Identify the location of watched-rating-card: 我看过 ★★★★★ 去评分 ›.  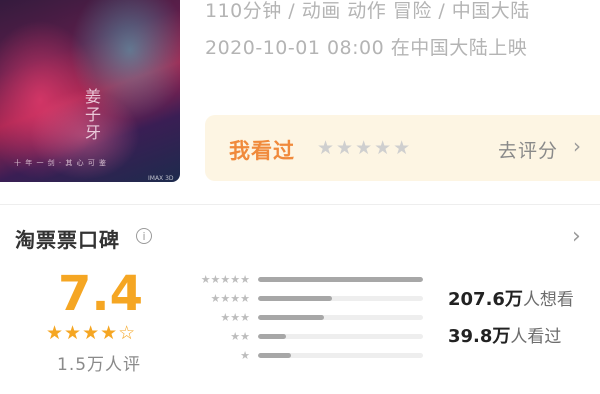
(402, 148).